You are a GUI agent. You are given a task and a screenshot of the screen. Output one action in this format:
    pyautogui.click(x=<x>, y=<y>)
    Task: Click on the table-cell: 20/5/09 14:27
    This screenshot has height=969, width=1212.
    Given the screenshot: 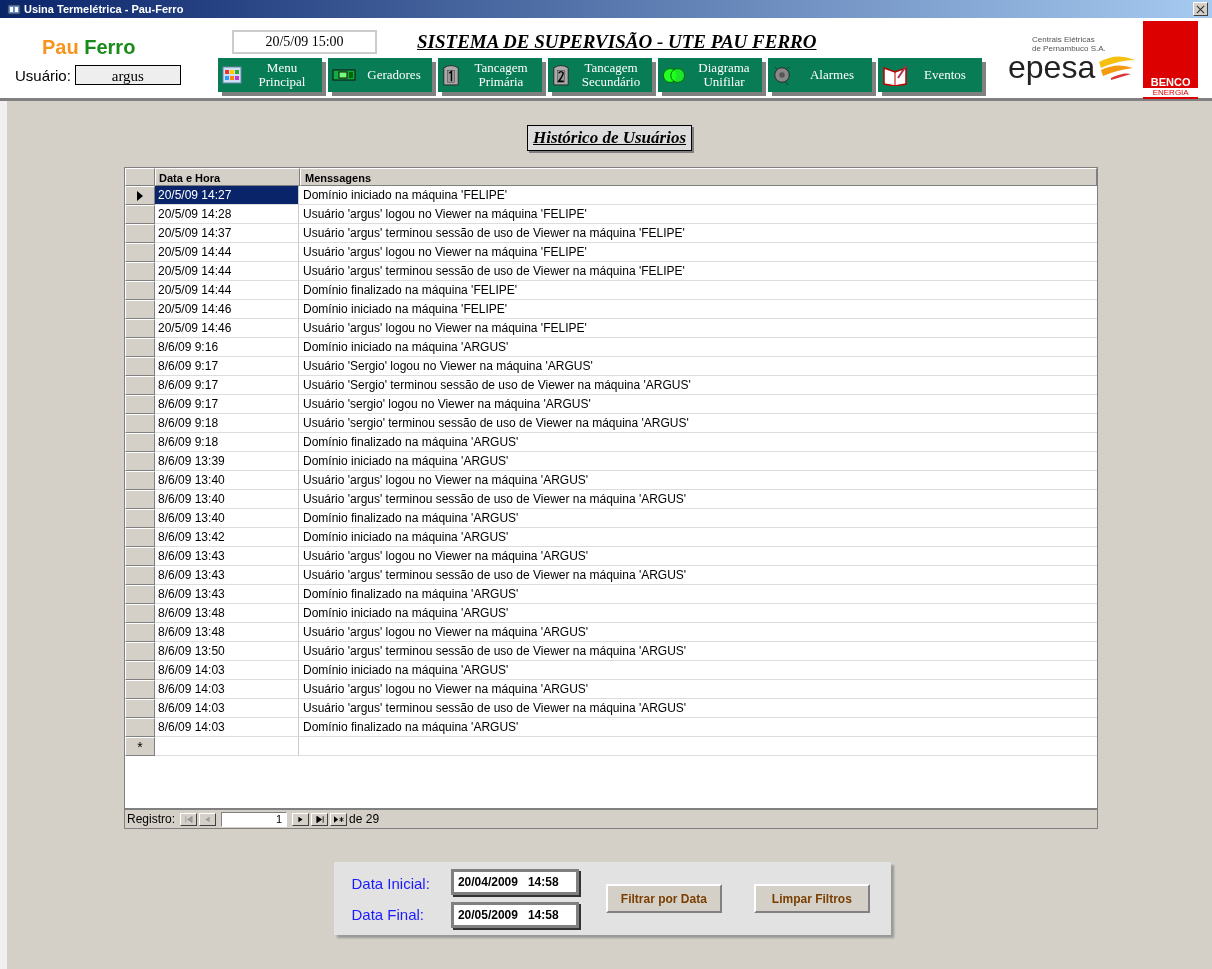 What is the action you would take?
    pyautogui.click(x=227, y=195)
    